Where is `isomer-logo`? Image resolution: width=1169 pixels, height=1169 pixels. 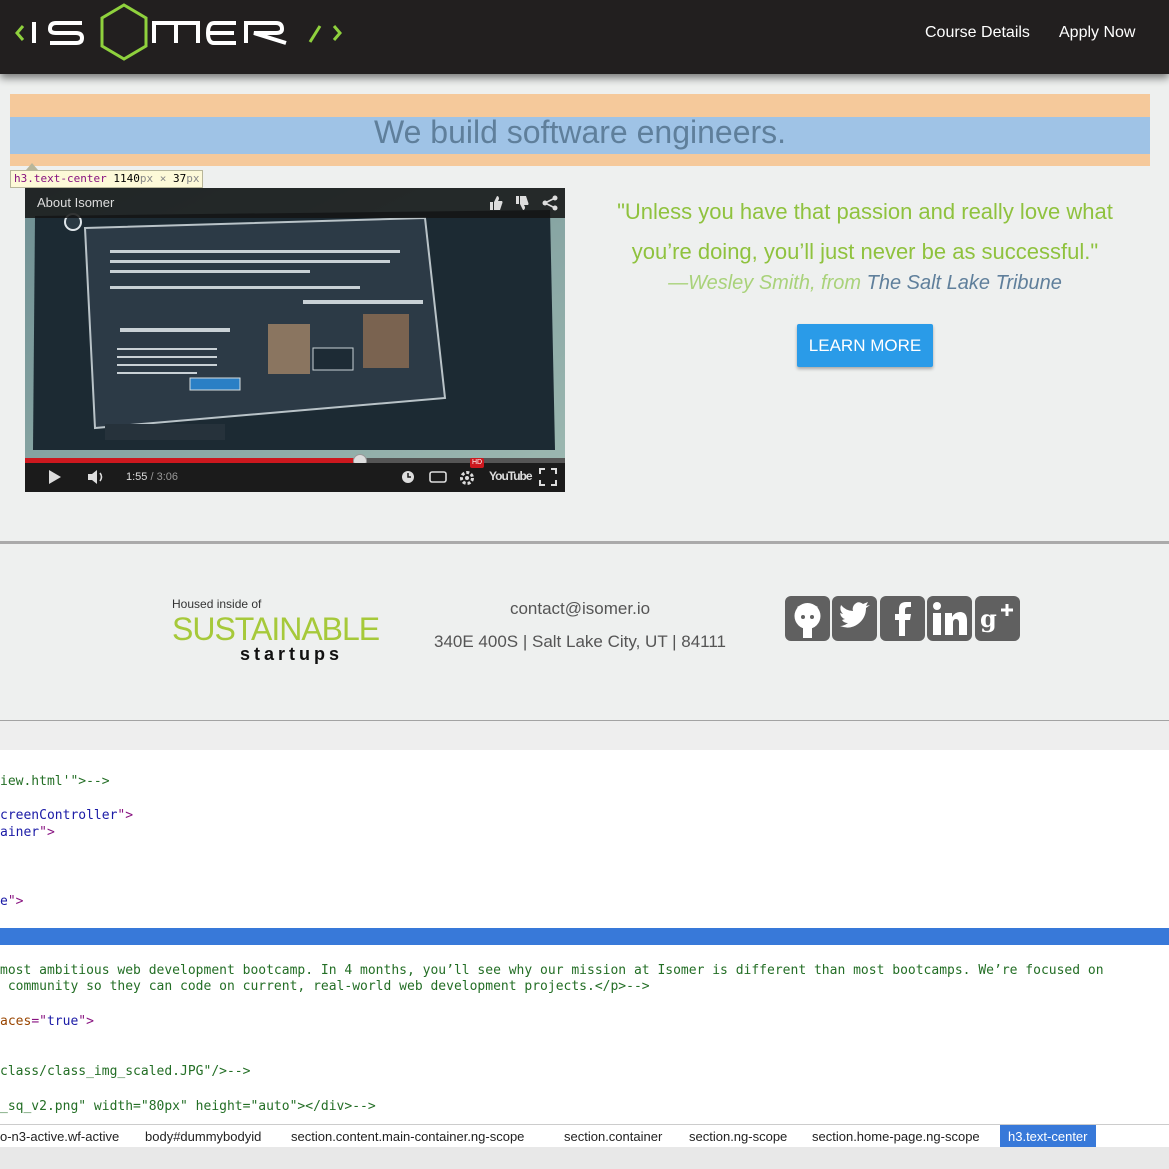
isomer-logo is located at coordinates (184, 34).